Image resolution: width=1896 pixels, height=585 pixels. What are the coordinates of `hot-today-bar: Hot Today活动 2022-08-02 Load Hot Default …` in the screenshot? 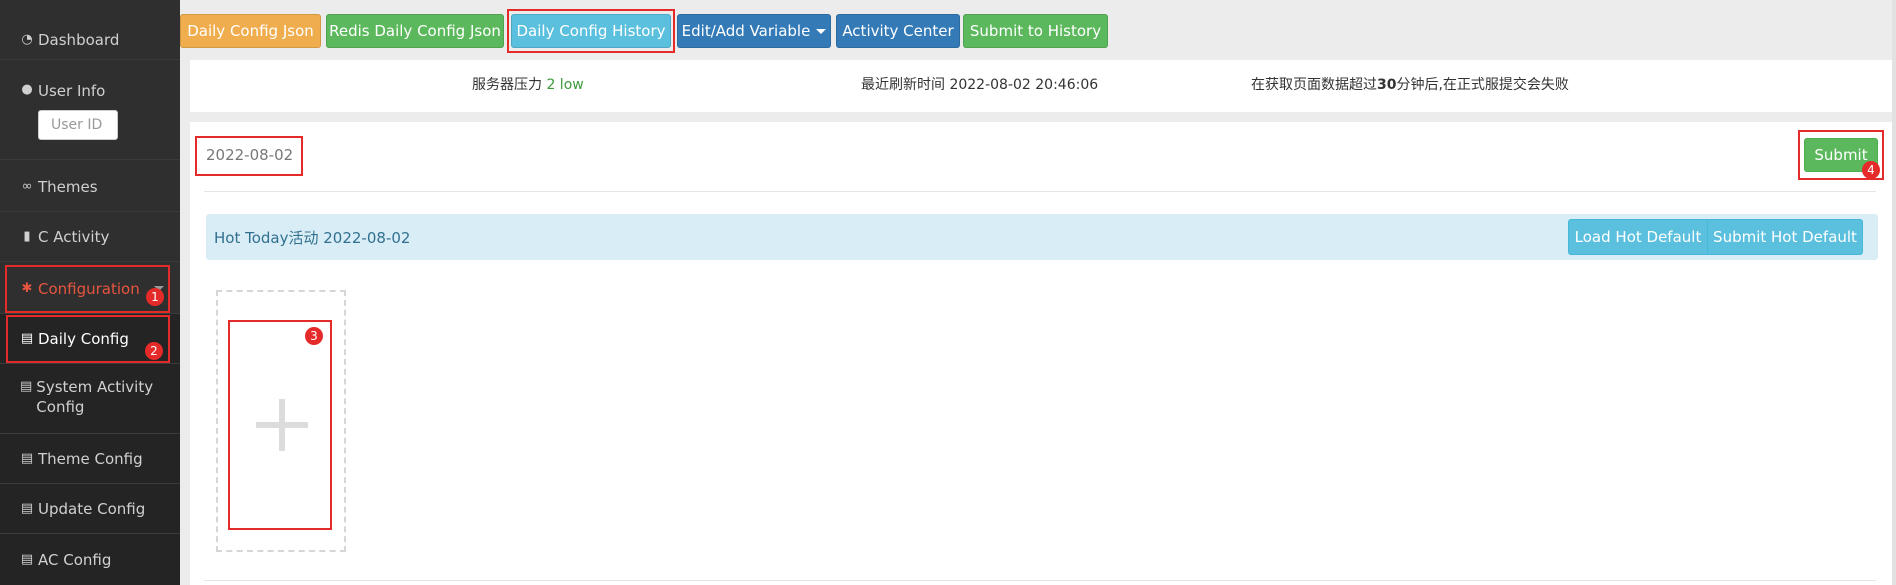 It's located at (1042, 237).